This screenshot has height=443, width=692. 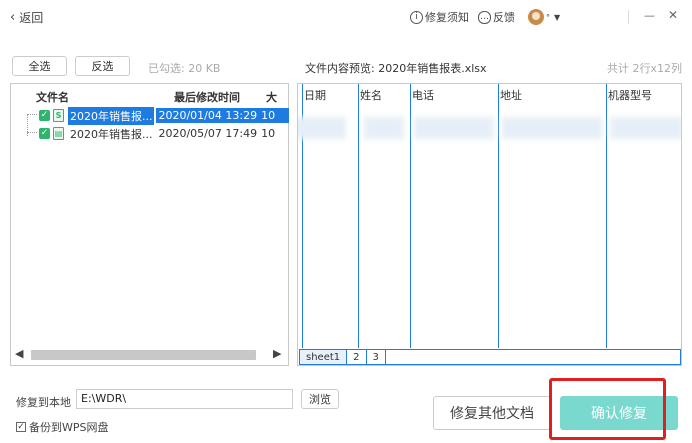 What do you see at coordinates (43, 402) in the screenshot?
I see `restore-location-label: 修复到本地` at bounding box center [43, 402].